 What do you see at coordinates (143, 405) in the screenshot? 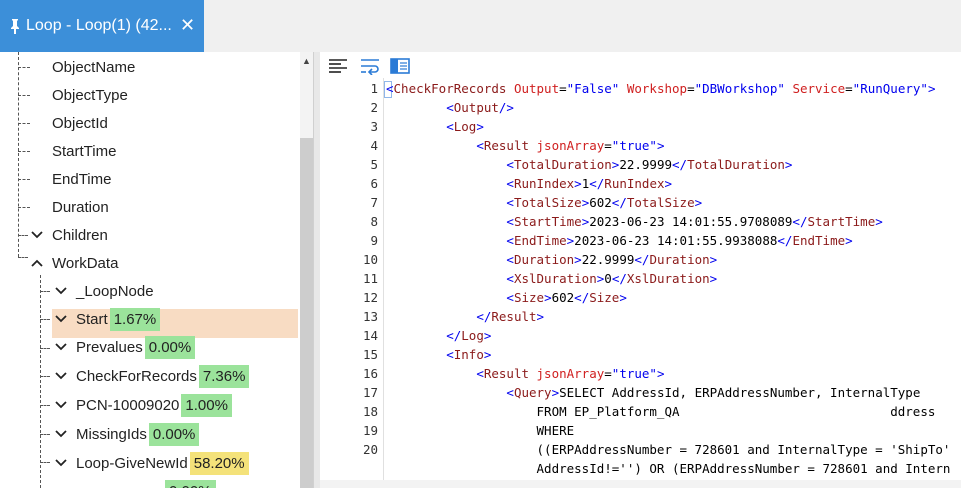
I see `tree-item-pcn-10009020: PCN-10009020 1.00%` at bounding box center [143, 405].